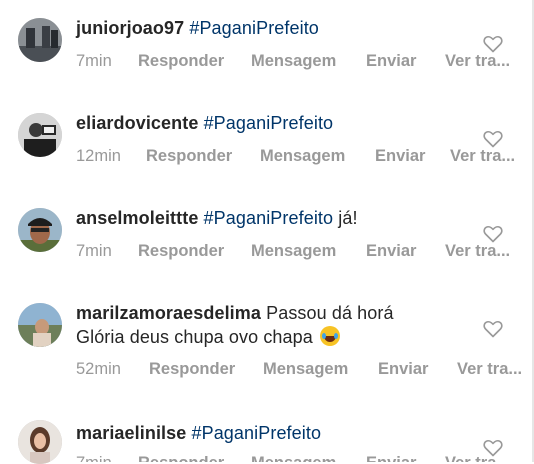 The width and height of the screenshot is (534, 464). What do you see at coordinates (194, 337) in the screenshot?
I see `comment-body-line2: Glória deus chupa ovo chapa` at bounding box center [194, 337].